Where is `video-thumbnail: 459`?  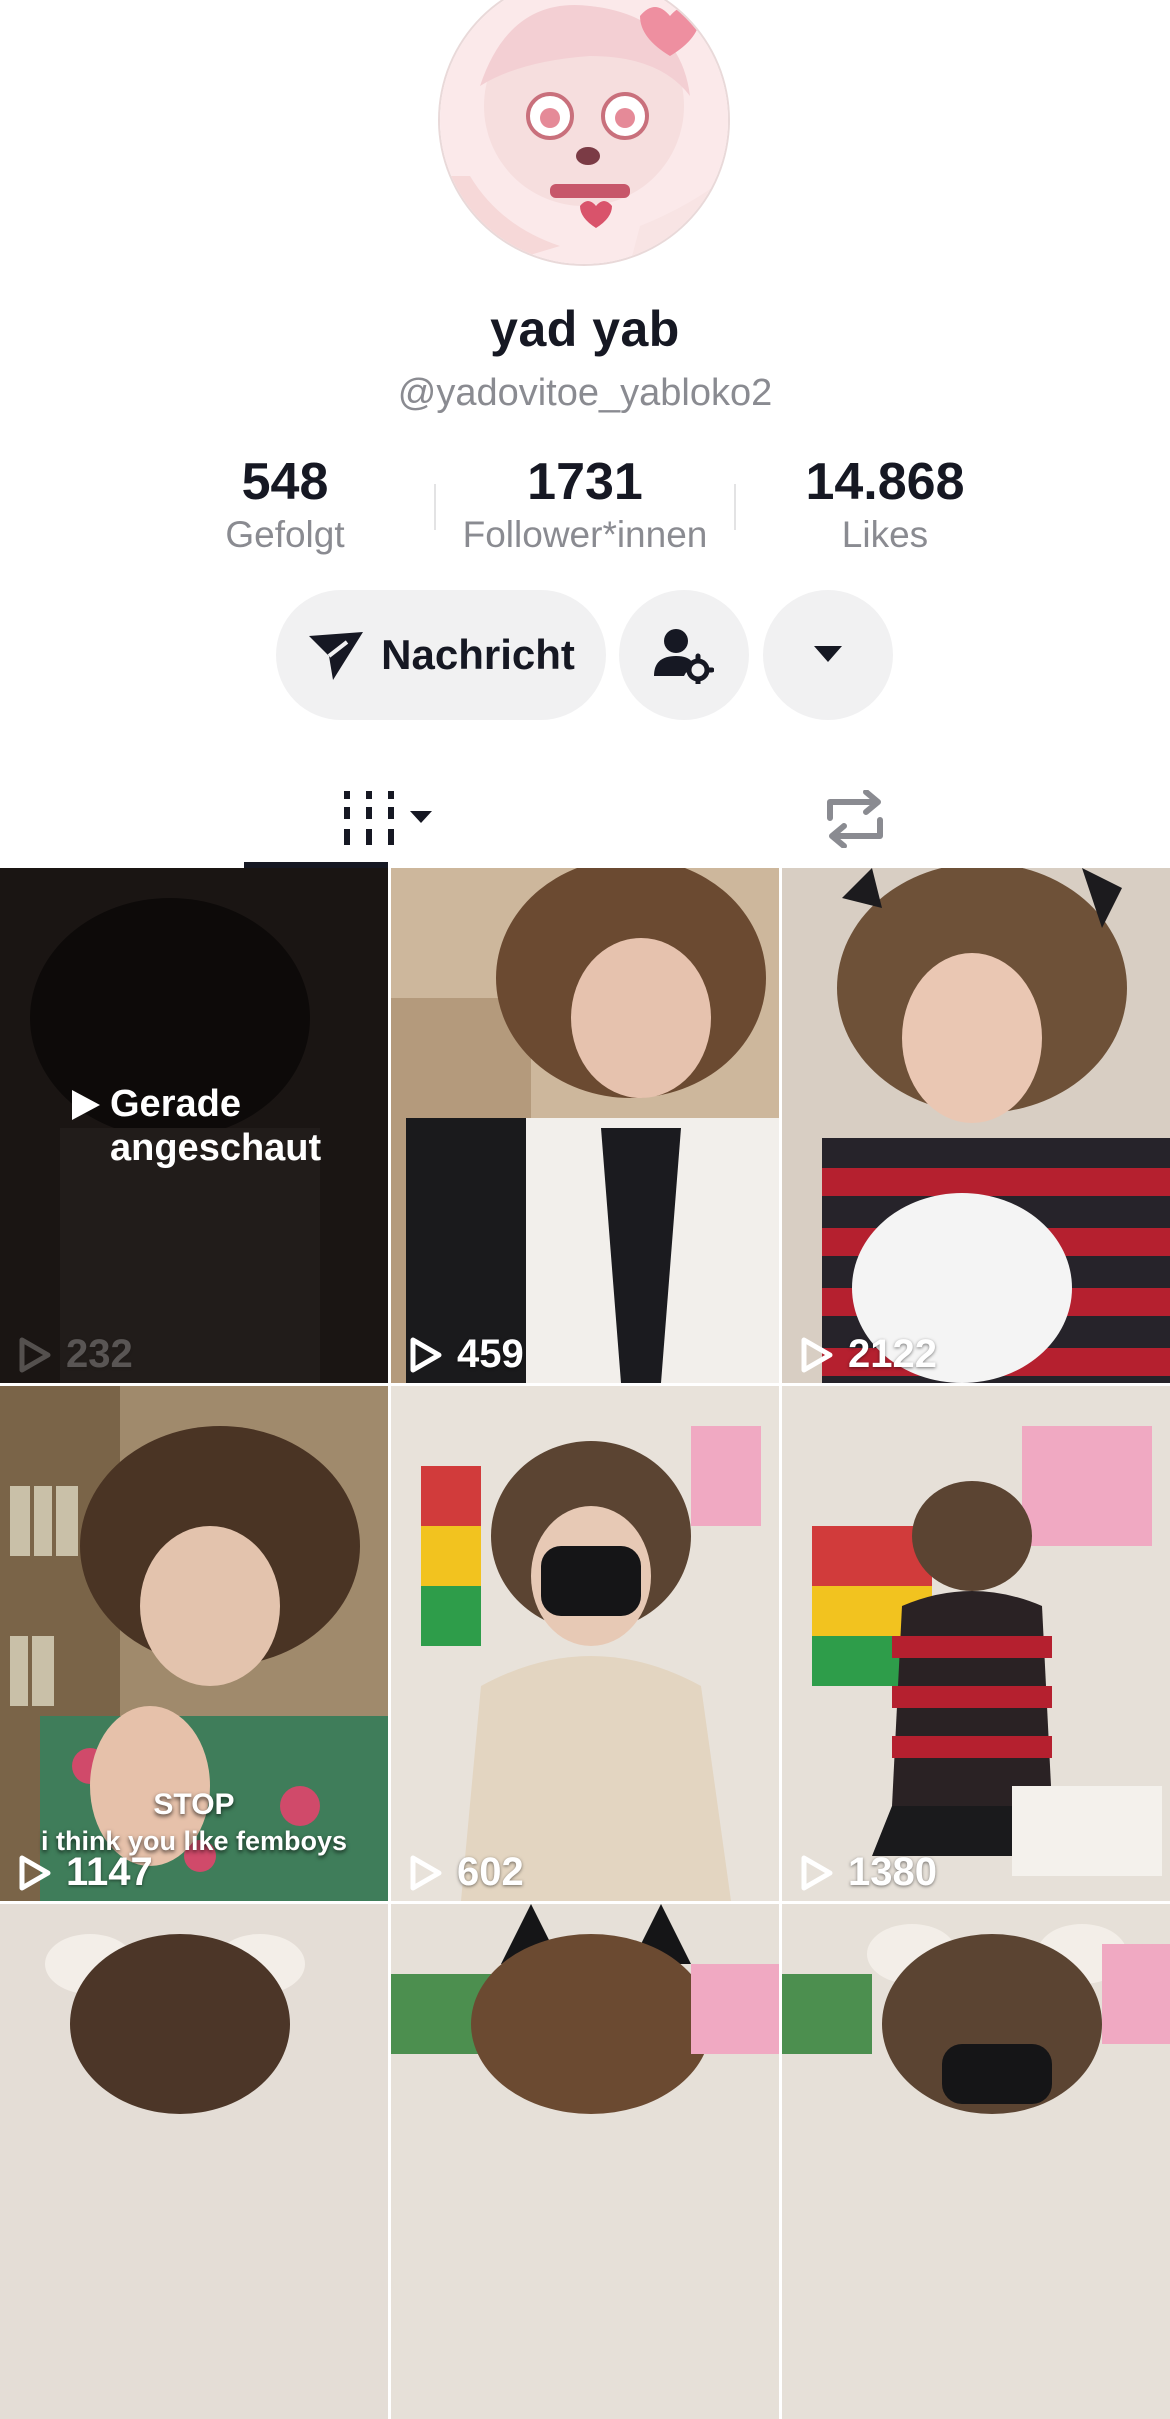
video-thumbnail: 459 is located at coordinates (585, 1125).